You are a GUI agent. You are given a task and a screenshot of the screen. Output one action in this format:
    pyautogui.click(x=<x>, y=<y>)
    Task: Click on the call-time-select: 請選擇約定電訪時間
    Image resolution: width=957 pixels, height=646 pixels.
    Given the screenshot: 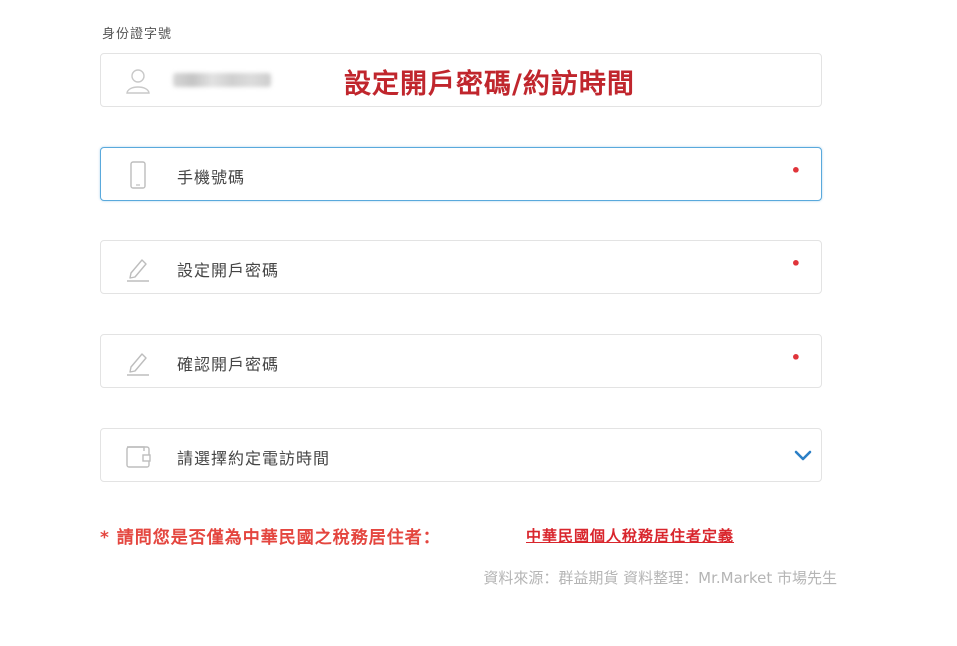 What is the action you would take?
    pyautogui.click(x=461, y=455)
    